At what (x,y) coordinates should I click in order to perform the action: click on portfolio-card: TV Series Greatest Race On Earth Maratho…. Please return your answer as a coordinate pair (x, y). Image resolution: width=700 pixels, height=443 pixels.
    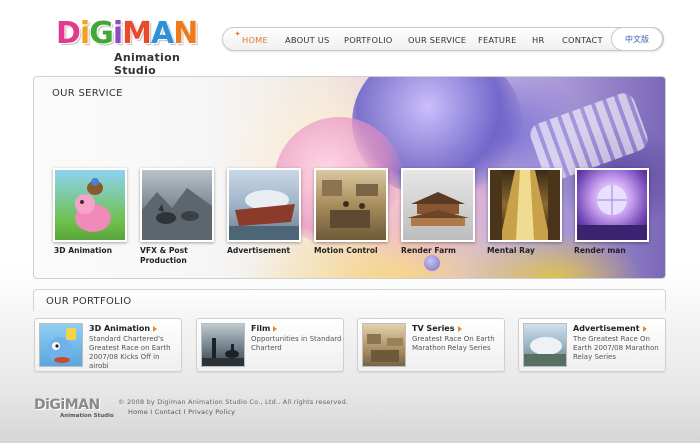
    Looking at the image, I should click on (431, 345).